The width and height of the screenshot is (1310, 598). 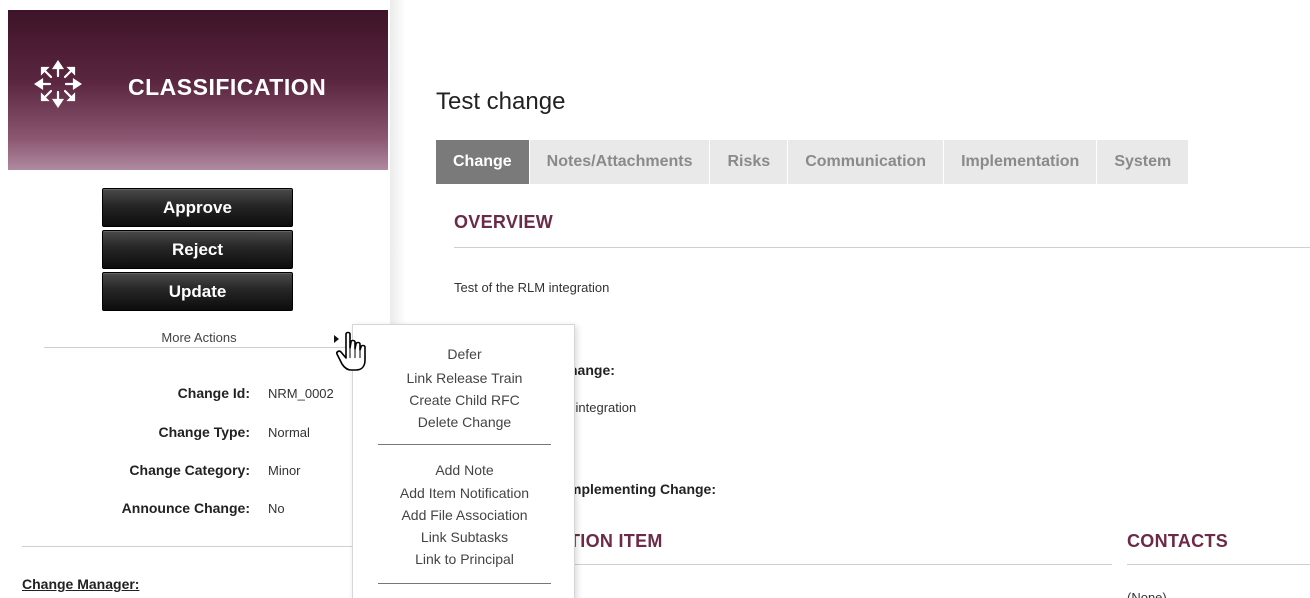 I want to click on menu-item-link-release-train: Link Release Train, so click(x=464, y=378).